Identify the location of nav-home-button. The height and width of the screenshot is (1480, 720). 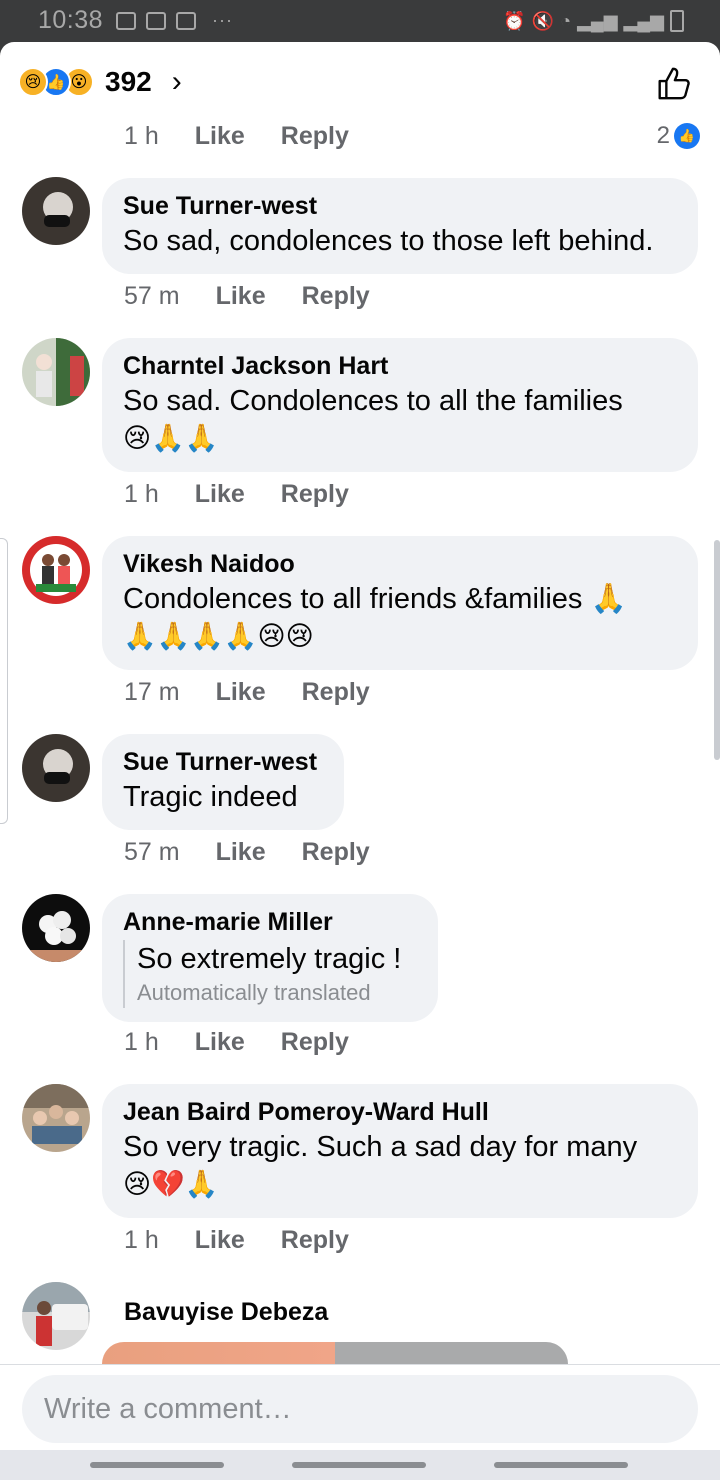
(359, 1465).